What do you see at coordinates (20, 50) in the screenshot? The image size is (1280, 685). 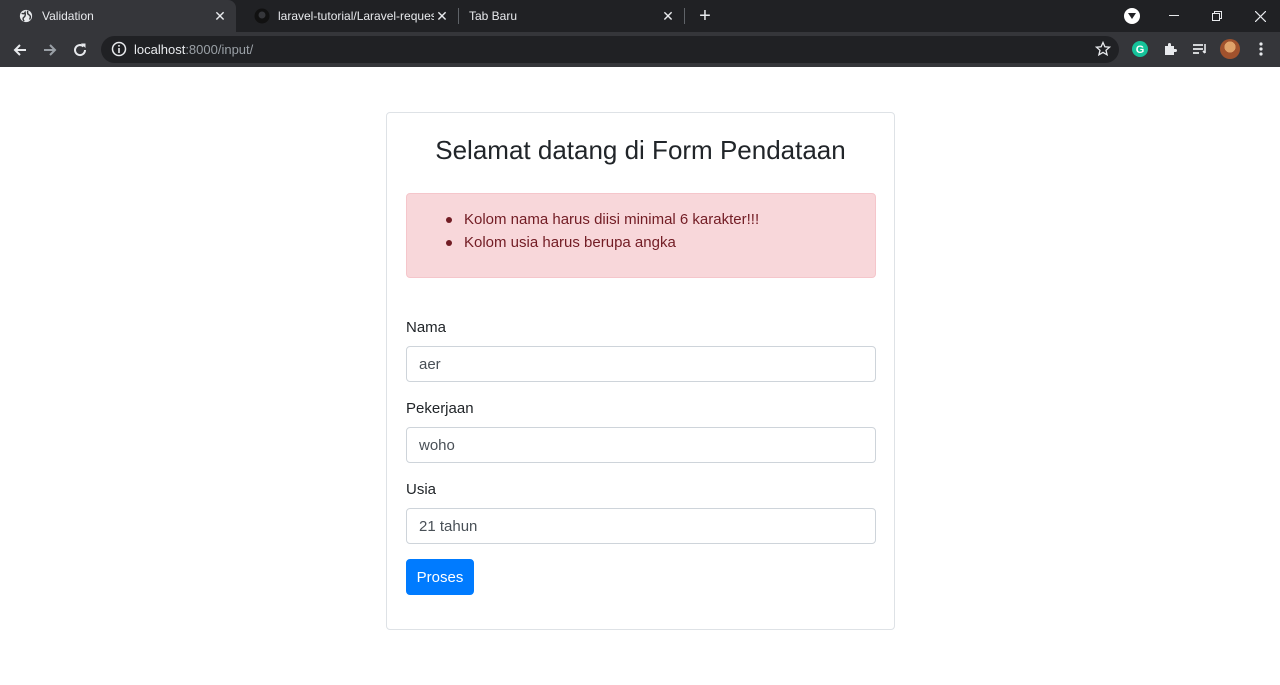 I see `back-icon` at bounding box center [20, 50].